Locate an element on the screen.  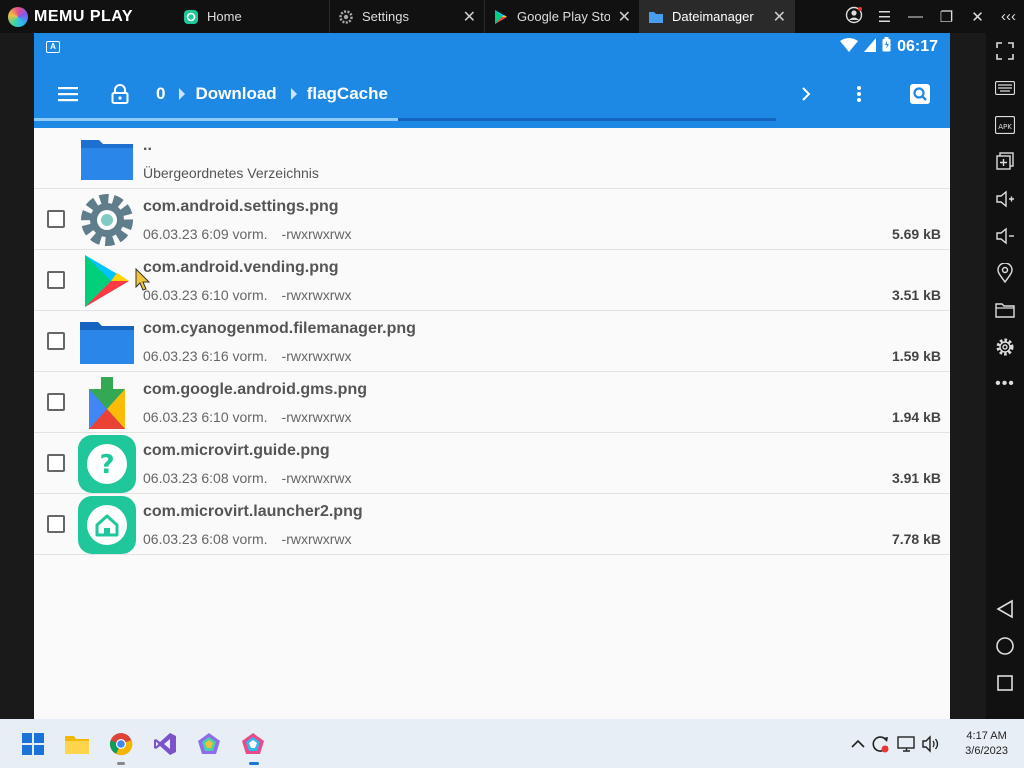
status-time: 06:17 is located at coordinates (917, 46).